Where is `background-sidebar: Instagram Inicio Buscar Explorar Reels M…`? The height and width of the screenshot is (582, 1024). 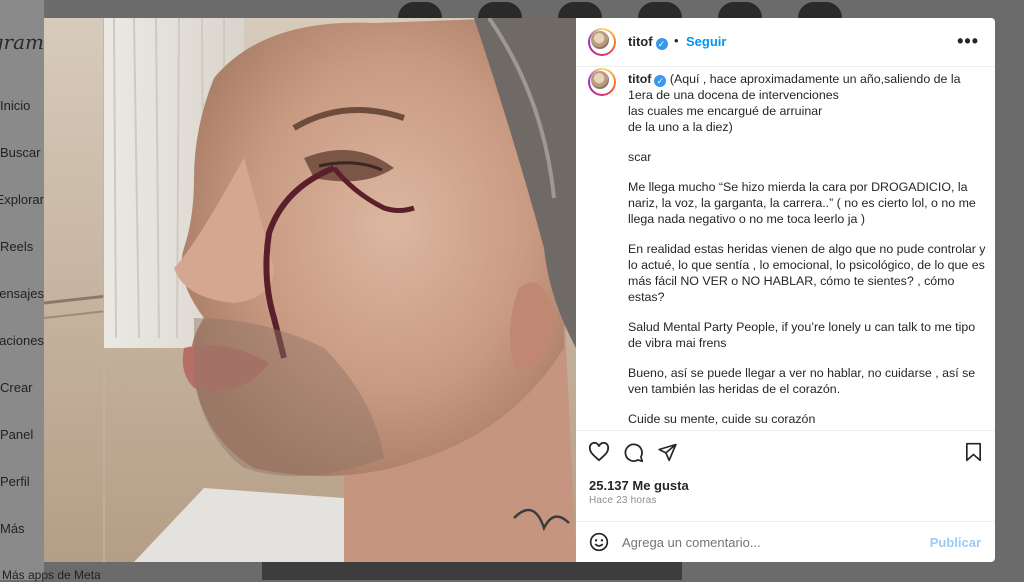 background-sidebar: Instagram Inicio Buscar Explorar Reels M… is located at coordinates (22, 290).